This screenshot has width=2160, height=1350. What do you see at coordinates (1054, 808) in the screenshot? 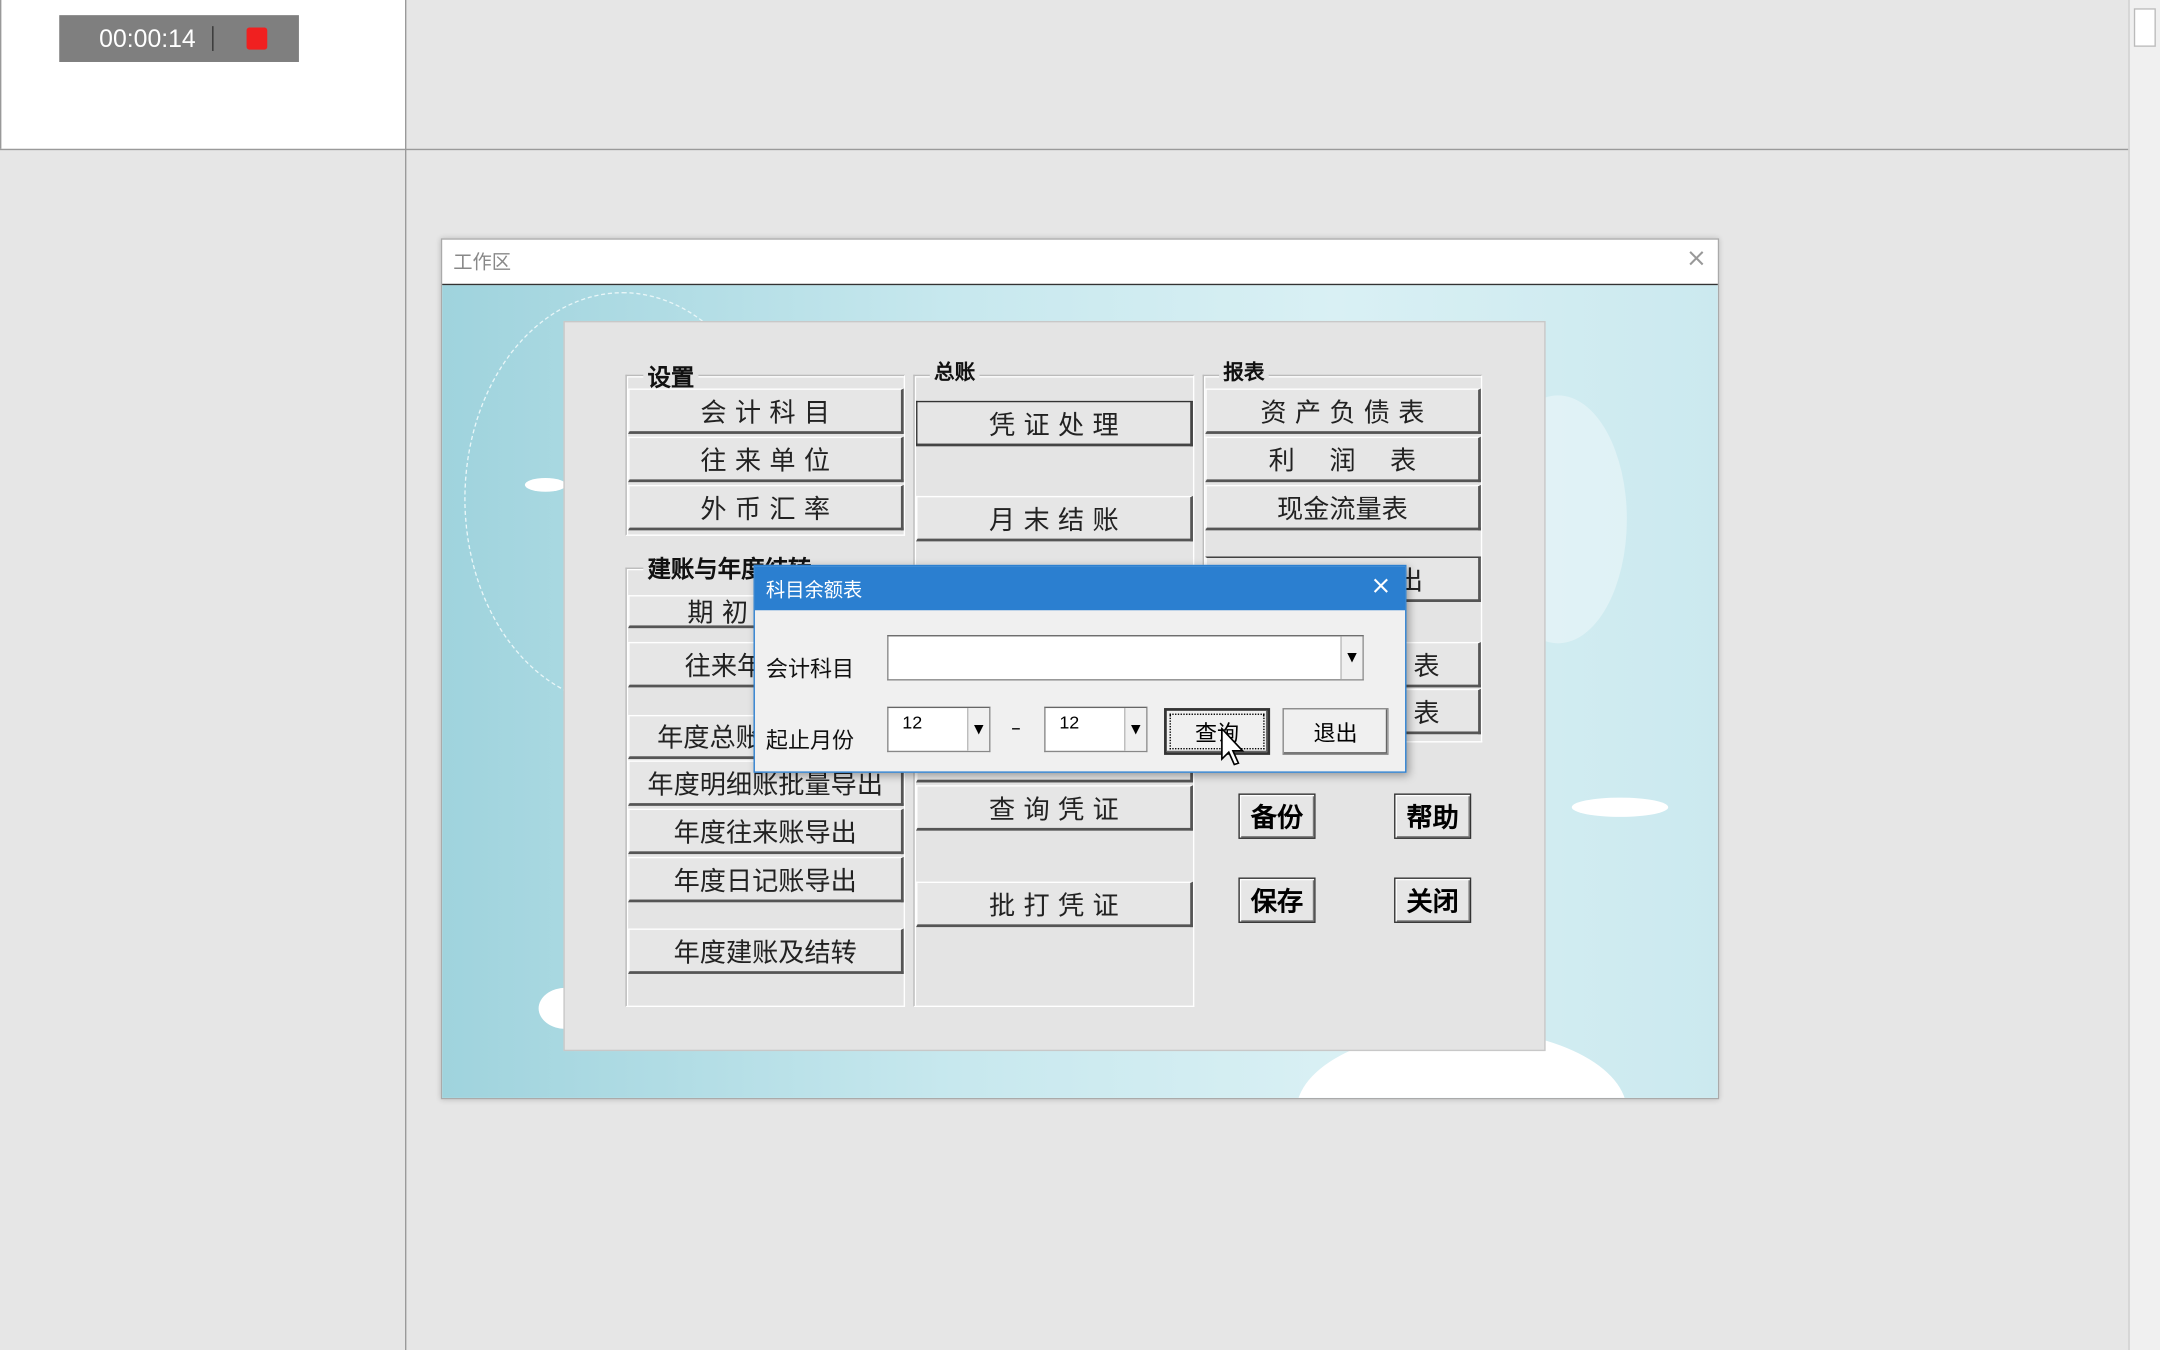
I see `query-voucher-button: 查 询 凭 证` at bounding box center [1054, 808].